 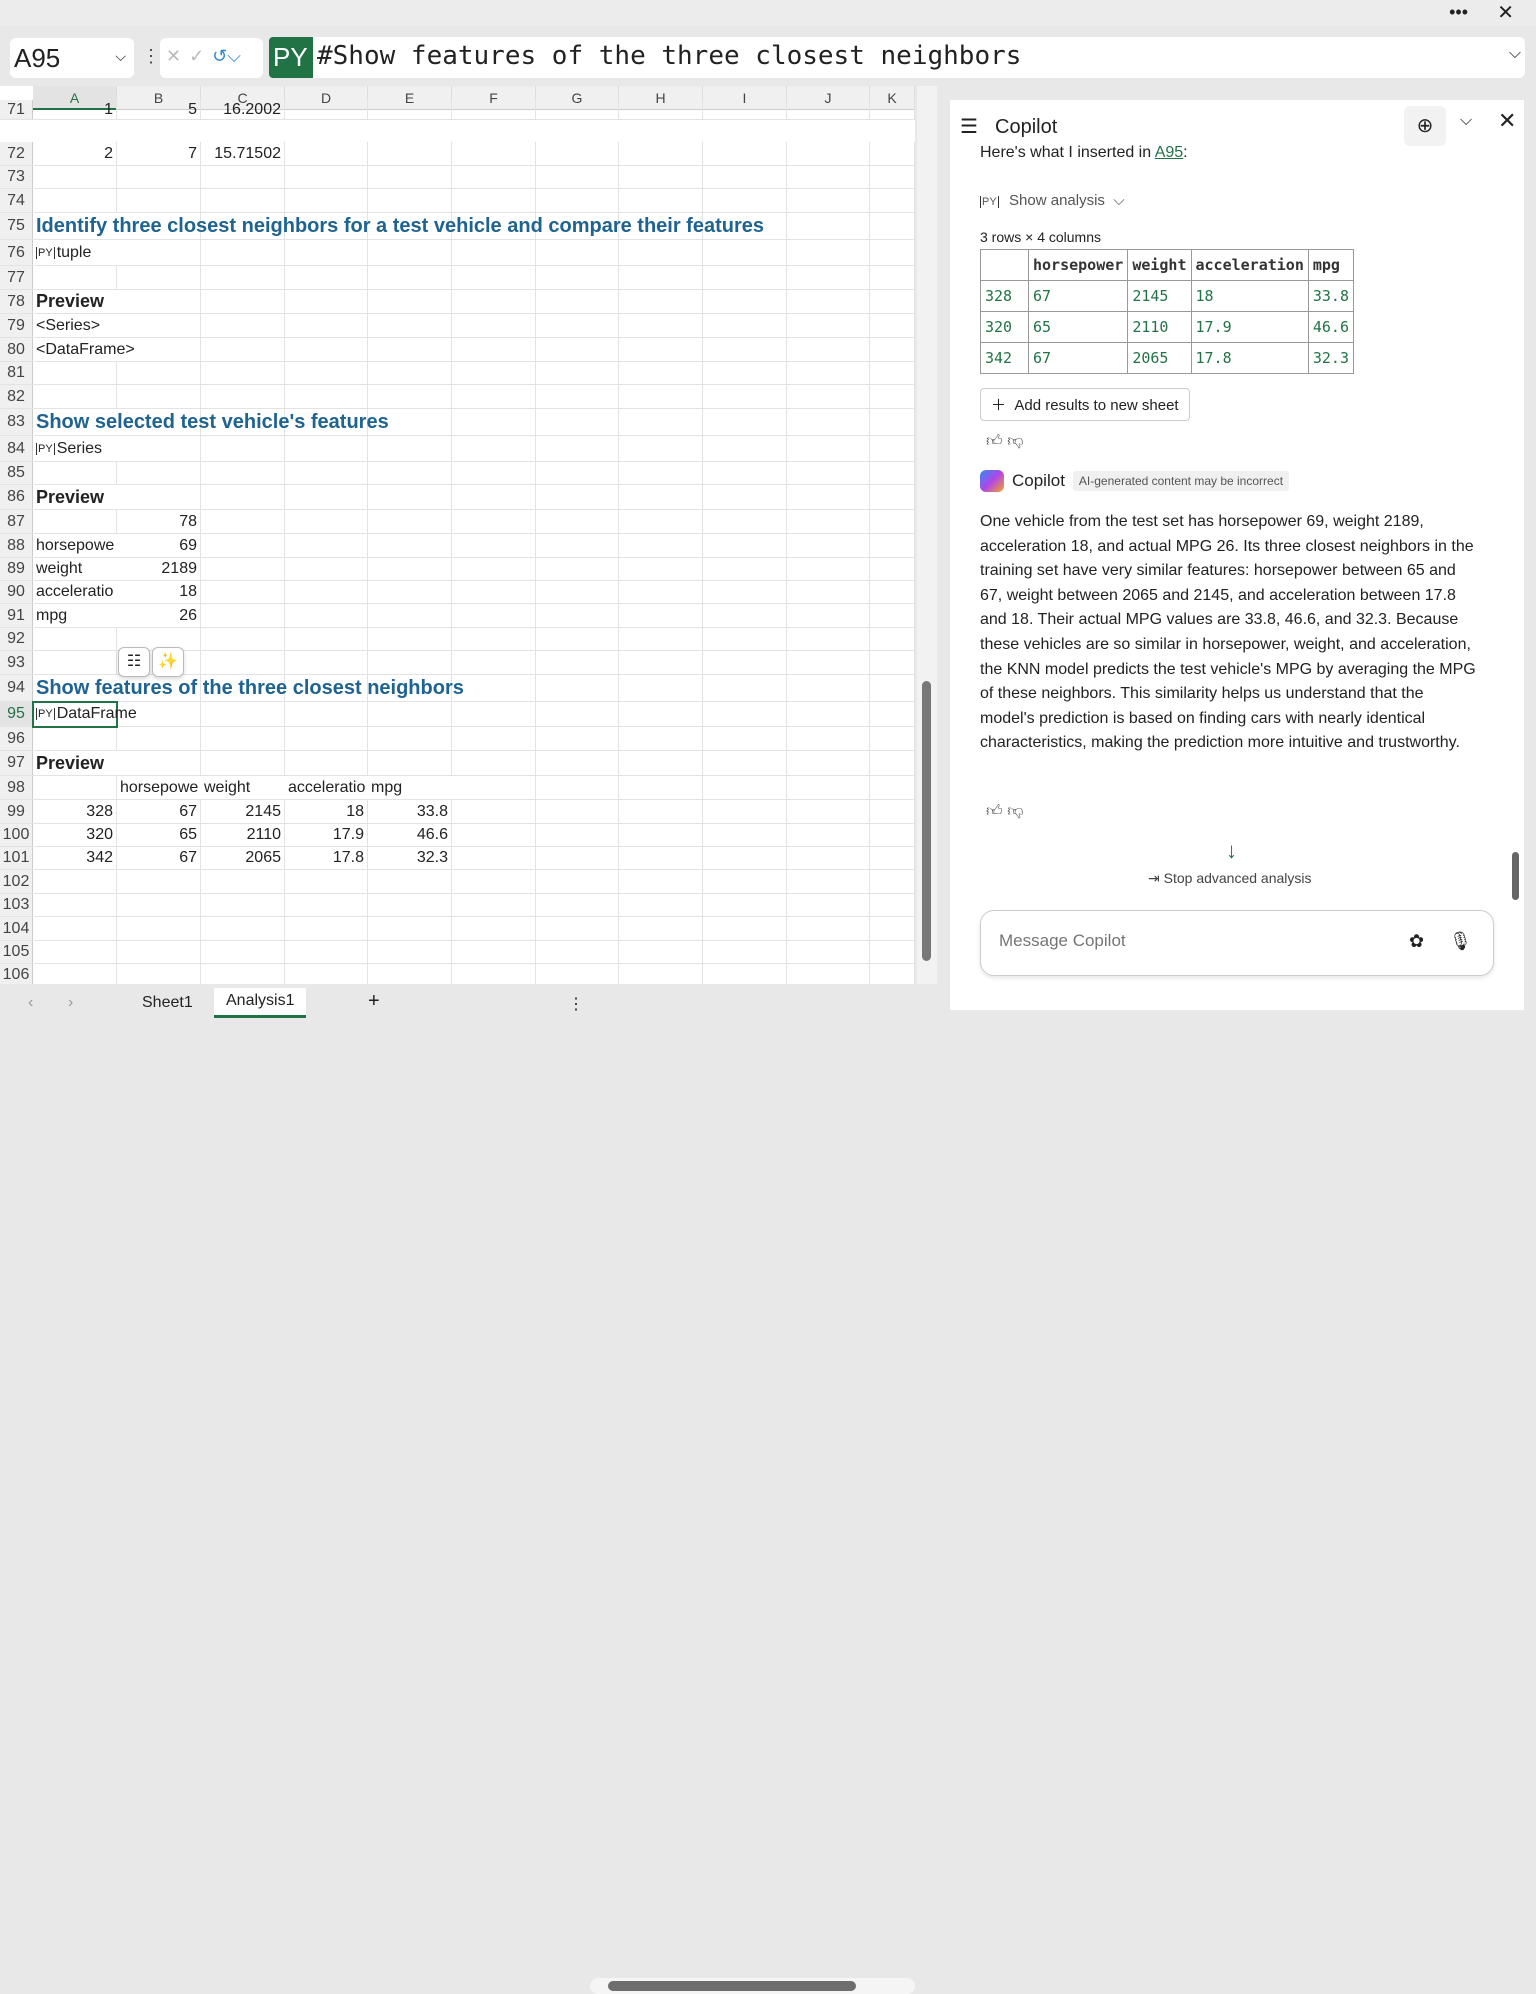 What do you see at coordinates (745, 497) in the screenshot?
I see `cell-I86` at bounding box center [745, 497].